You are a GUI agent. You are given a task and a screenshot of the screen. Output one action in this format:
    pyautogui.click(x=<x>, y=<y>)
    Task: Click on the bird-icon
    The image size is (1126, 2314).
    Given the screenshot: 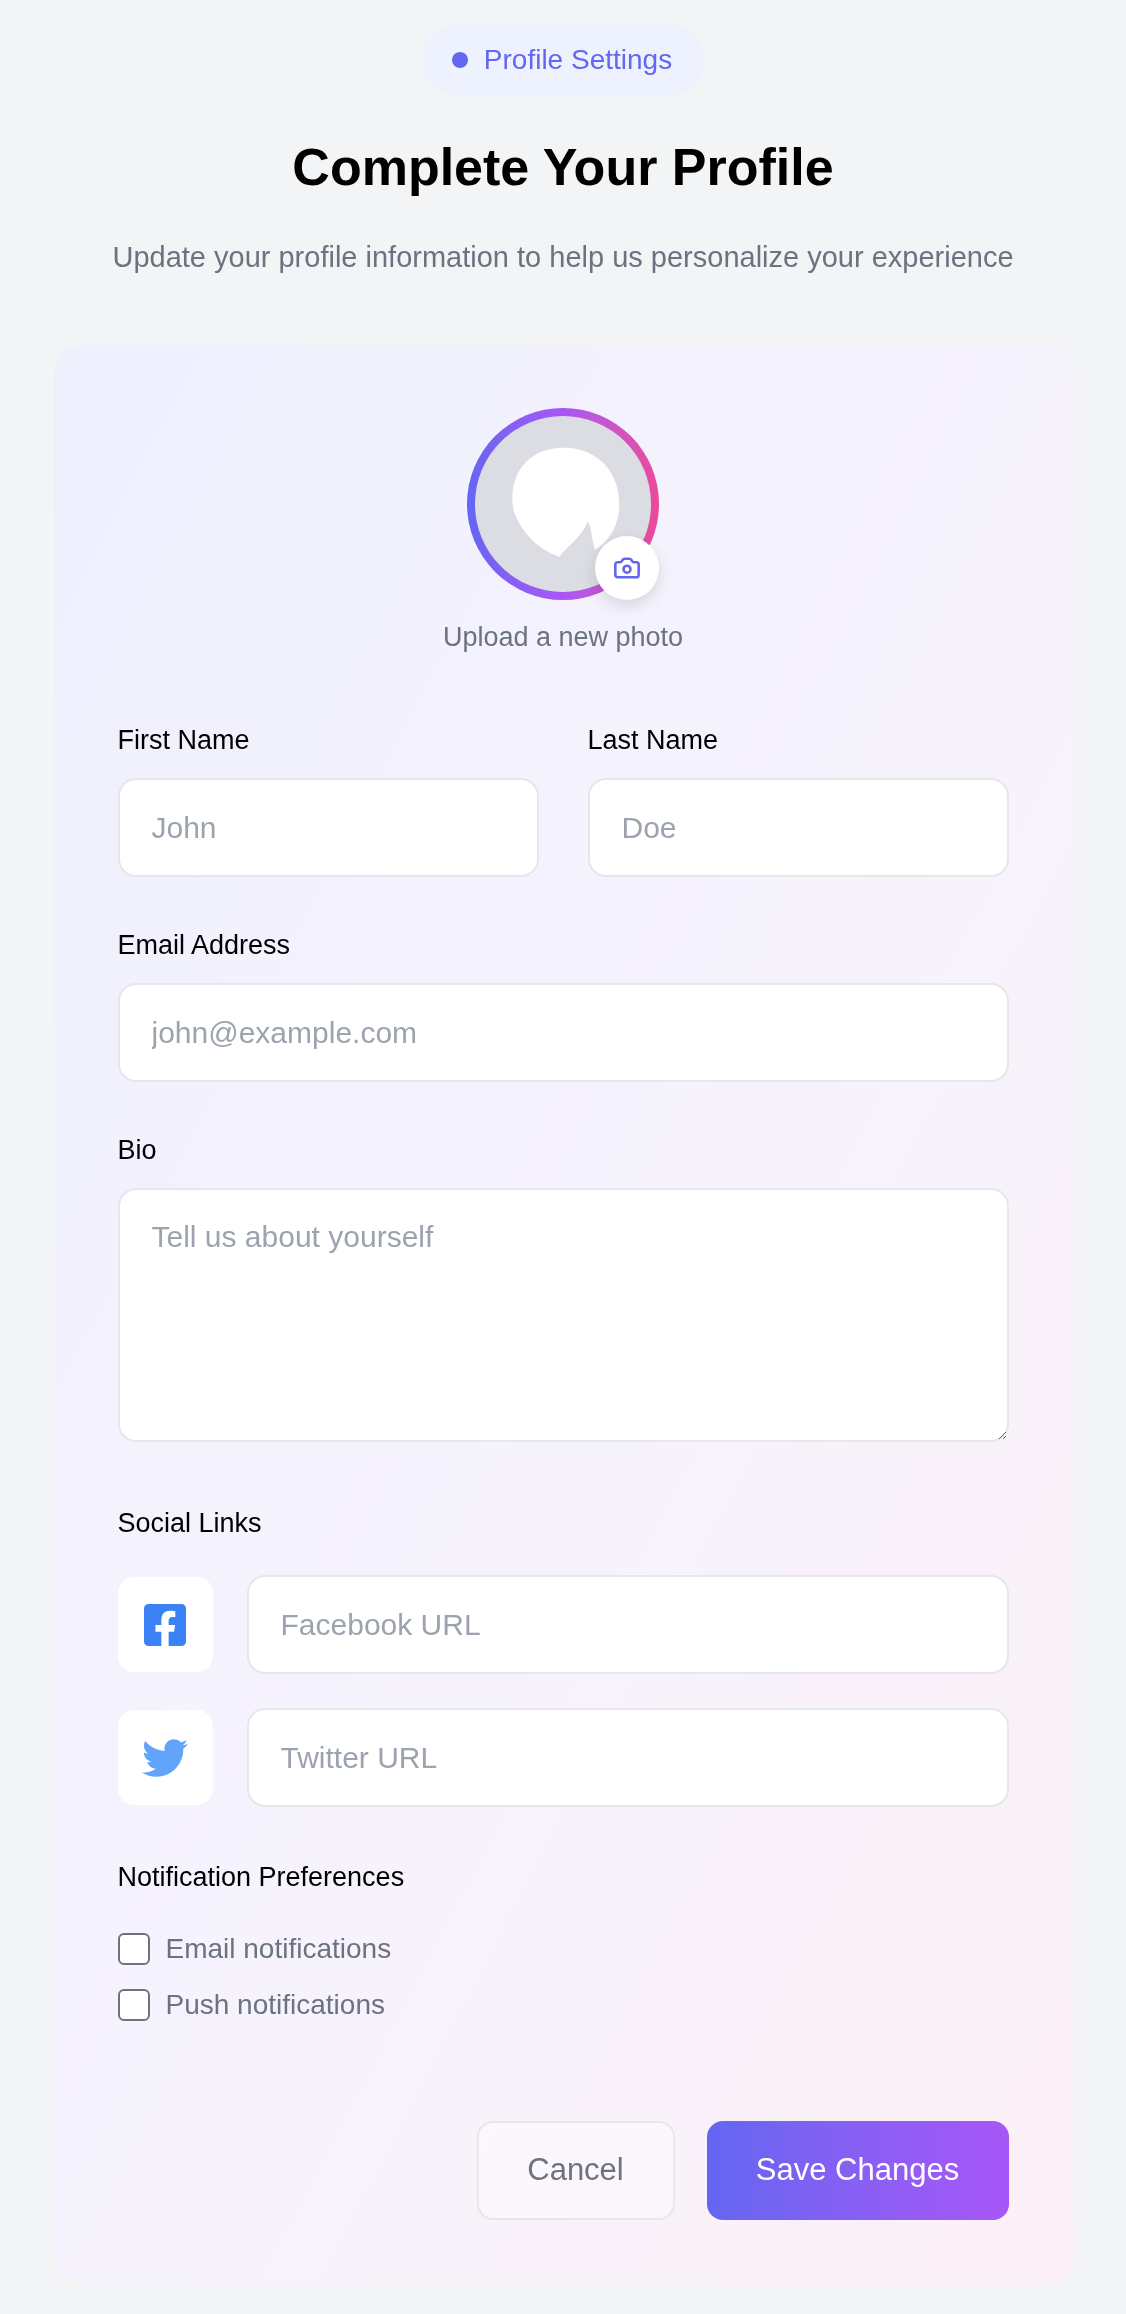 What is the action you would take?
    pyautogui.click(x=165, y=1757)
    